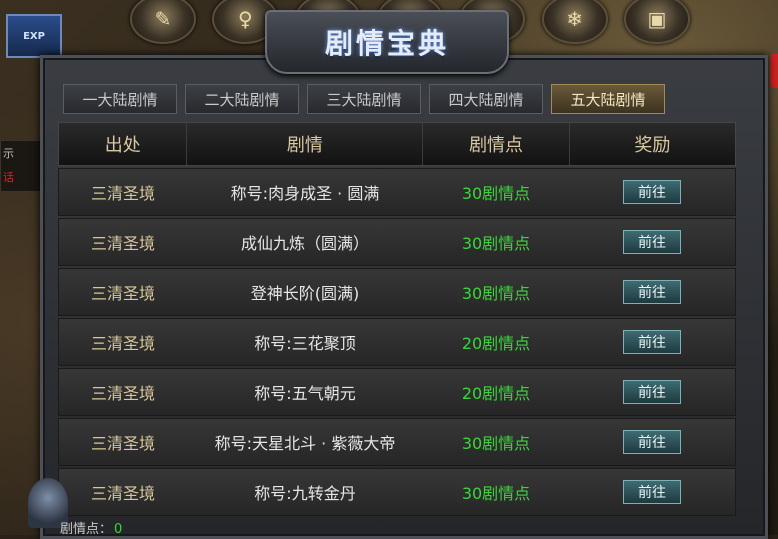  I want to click on table-row: 三清圣境 称号:三花聚顶 20剧情点 前往, so click(397, 342).